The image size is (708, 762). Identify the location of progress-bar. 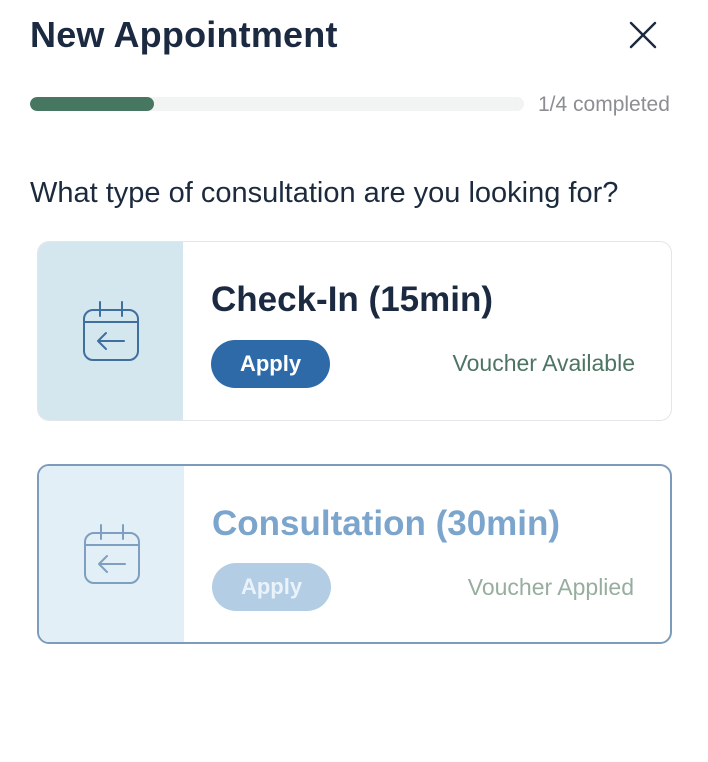
(277, 104).